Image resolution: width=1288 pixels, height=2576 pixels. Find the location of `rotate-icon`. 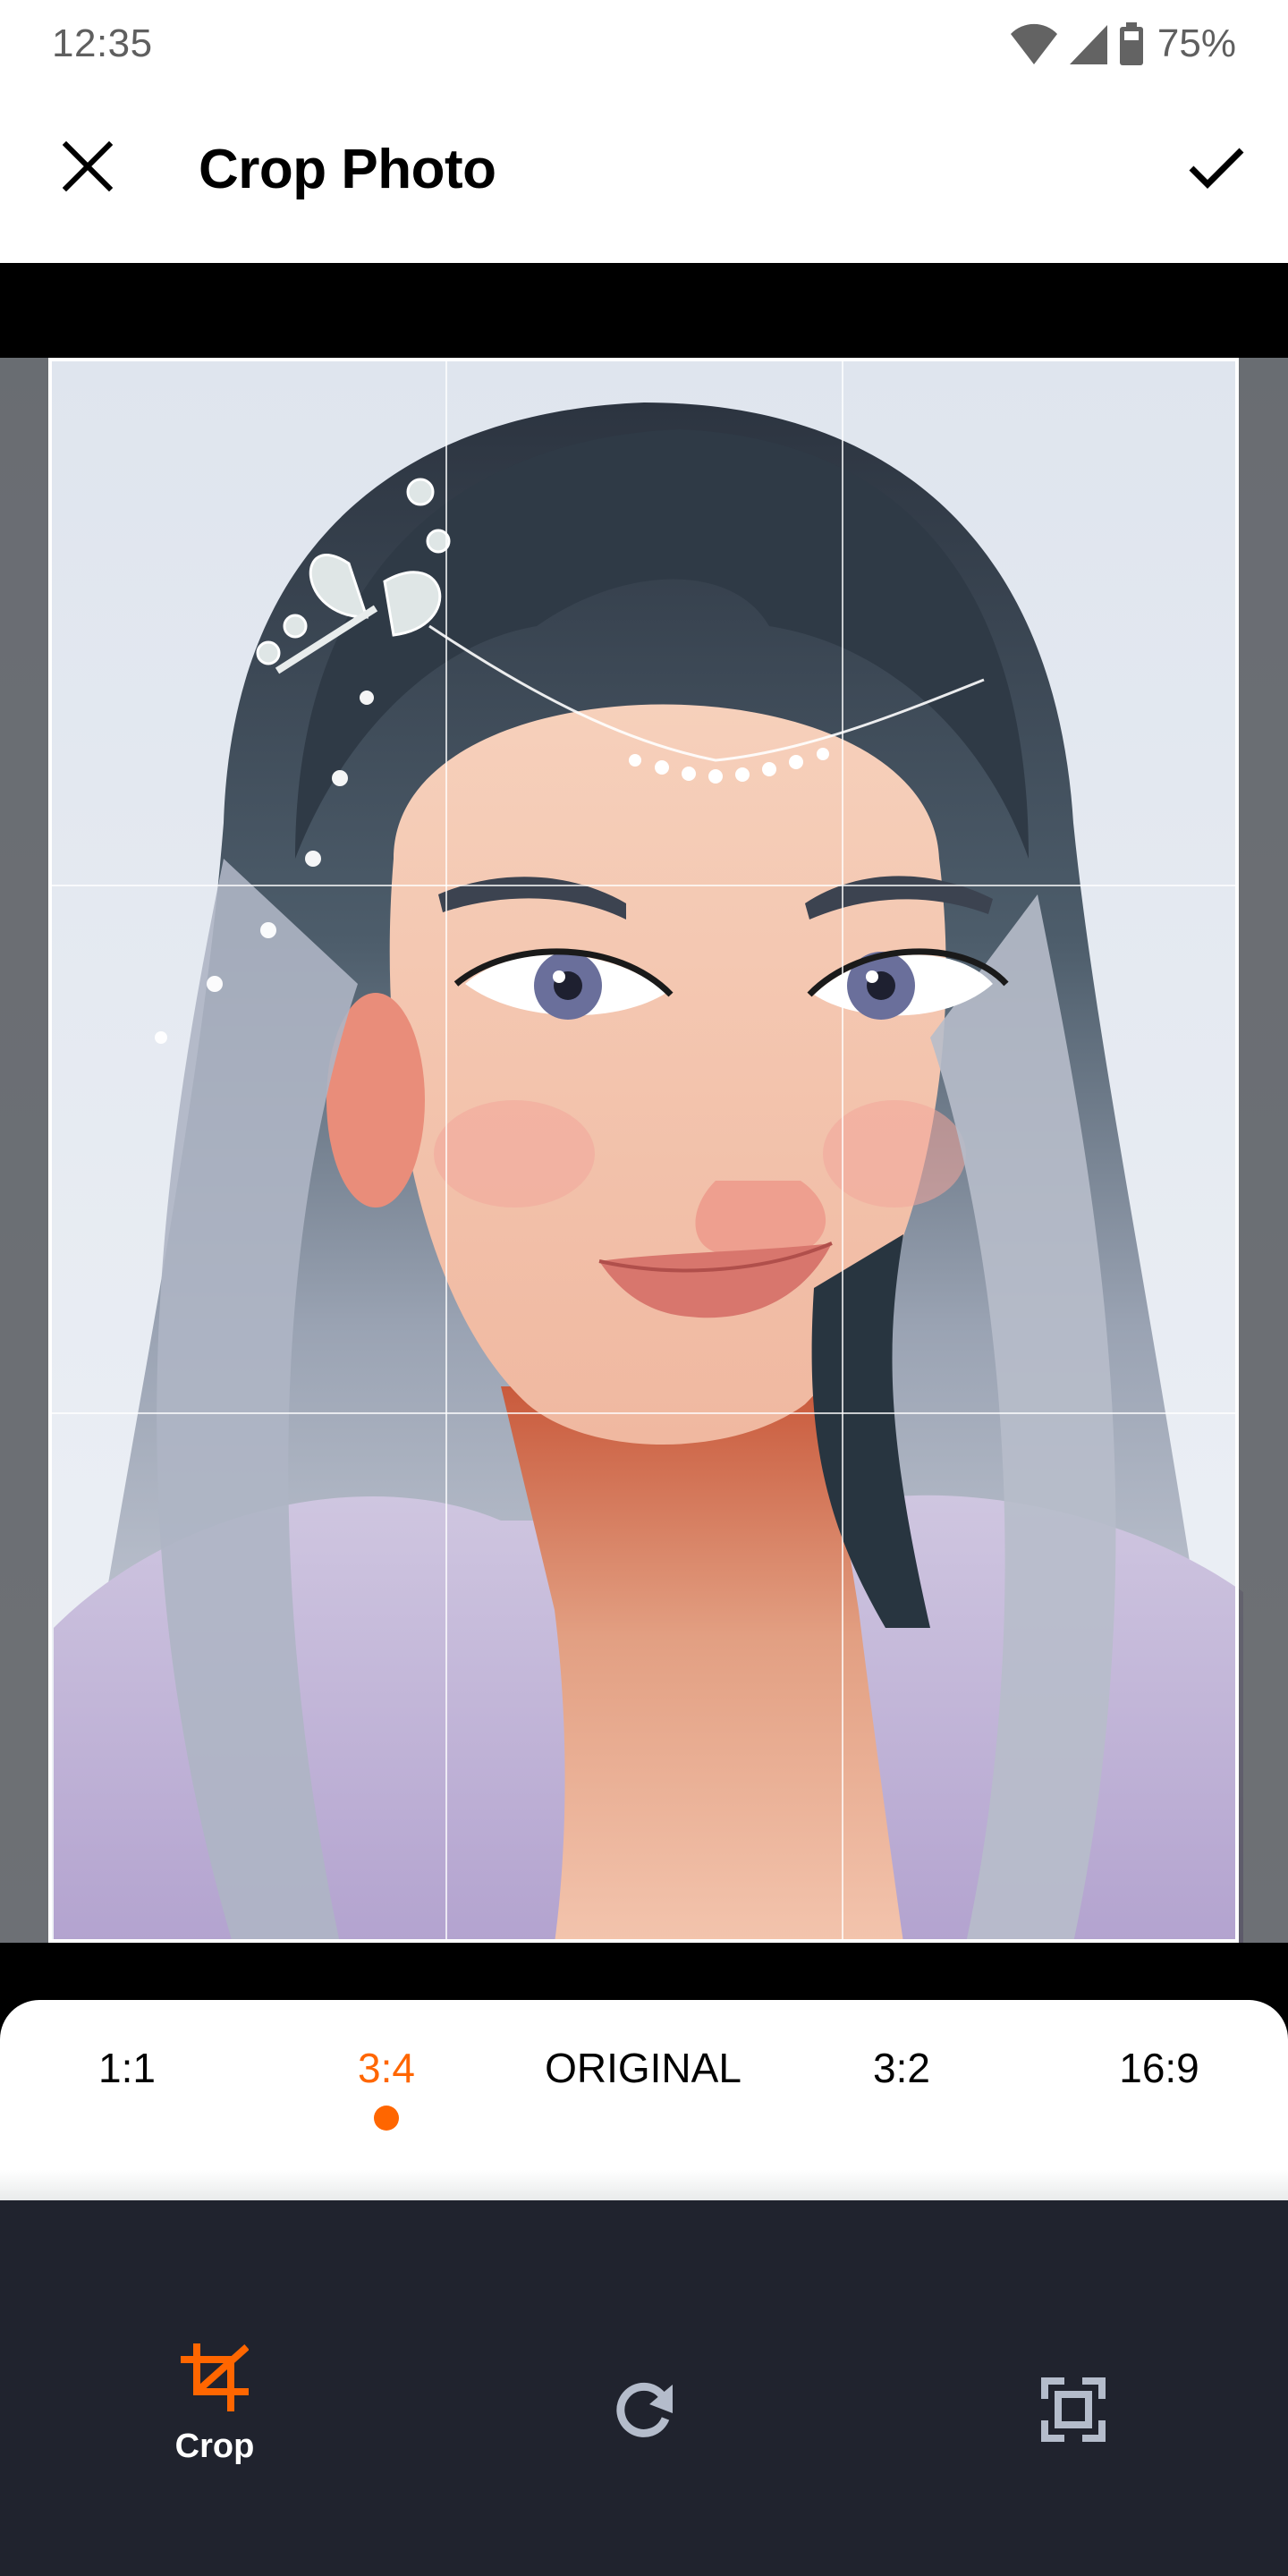

rotate-icon is located at coordinates (644, 2411).